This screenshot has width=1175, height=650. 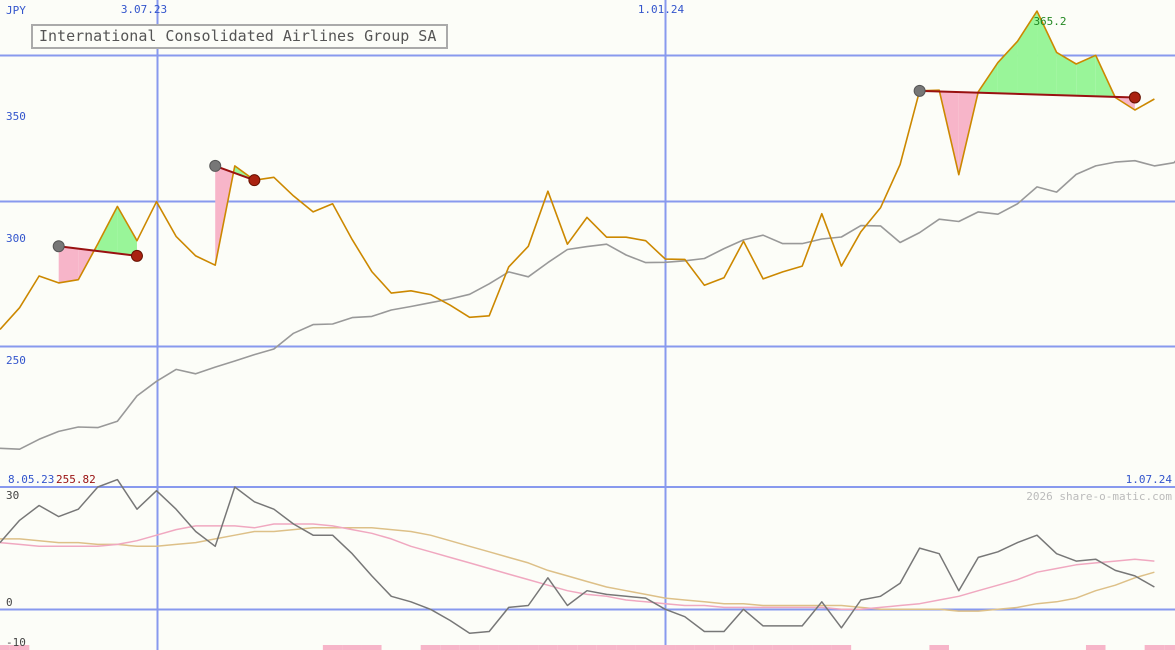 What do you see at coordinates (12, 495) in the screenshot?
I see `indicator-y-tick-label: 30` at bounding box center [12, 495].